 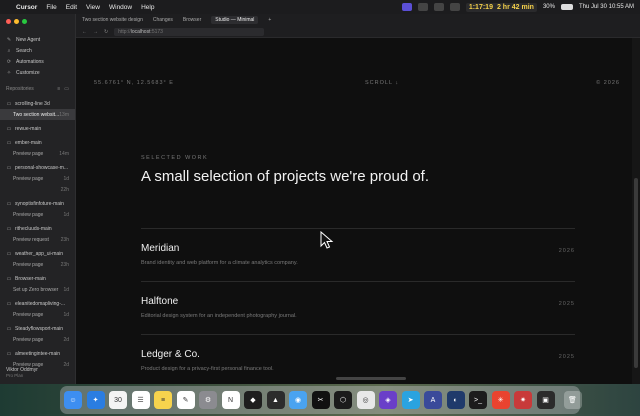 I want to click on tab-browser: Browser, so click(x=192, y=20).